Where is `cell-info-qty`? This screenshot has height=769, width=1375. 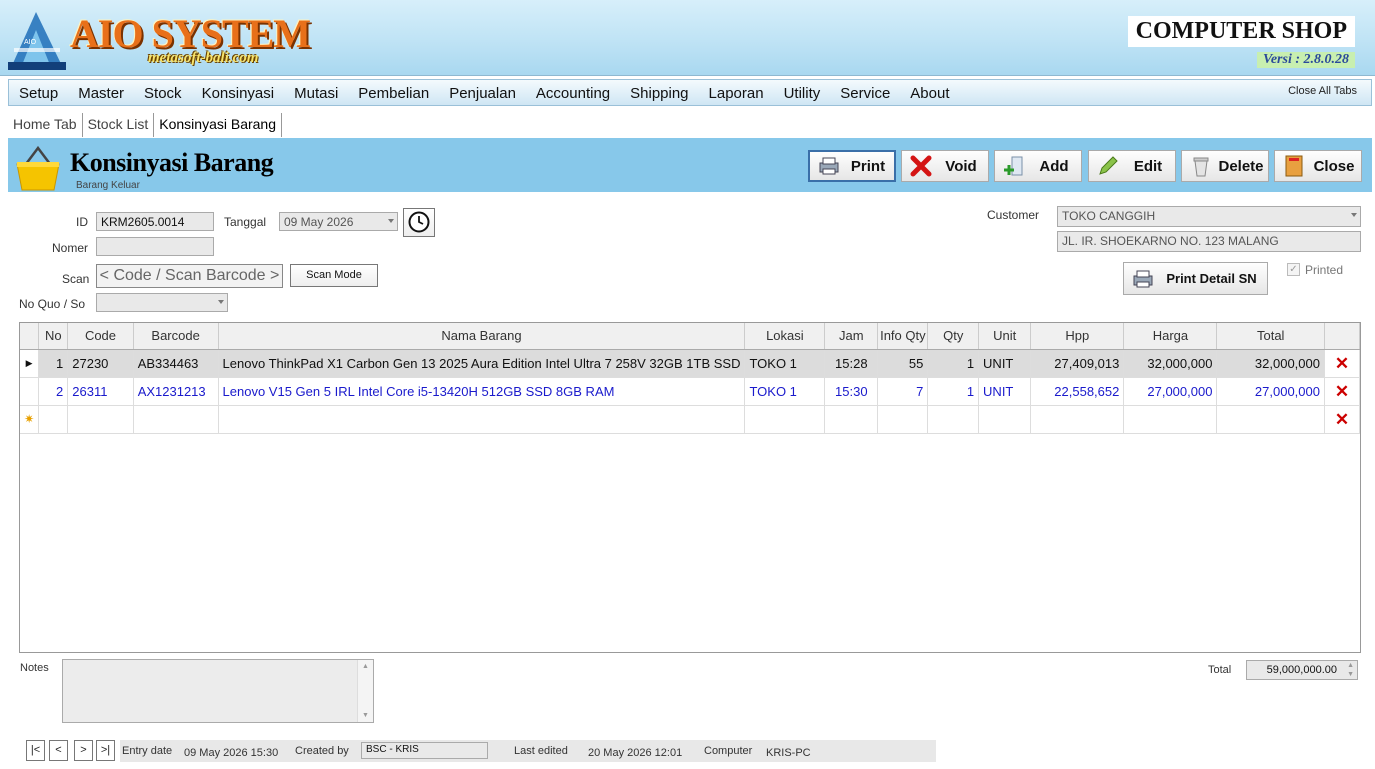 cell-info-qty is located at coordinates (903, 419).